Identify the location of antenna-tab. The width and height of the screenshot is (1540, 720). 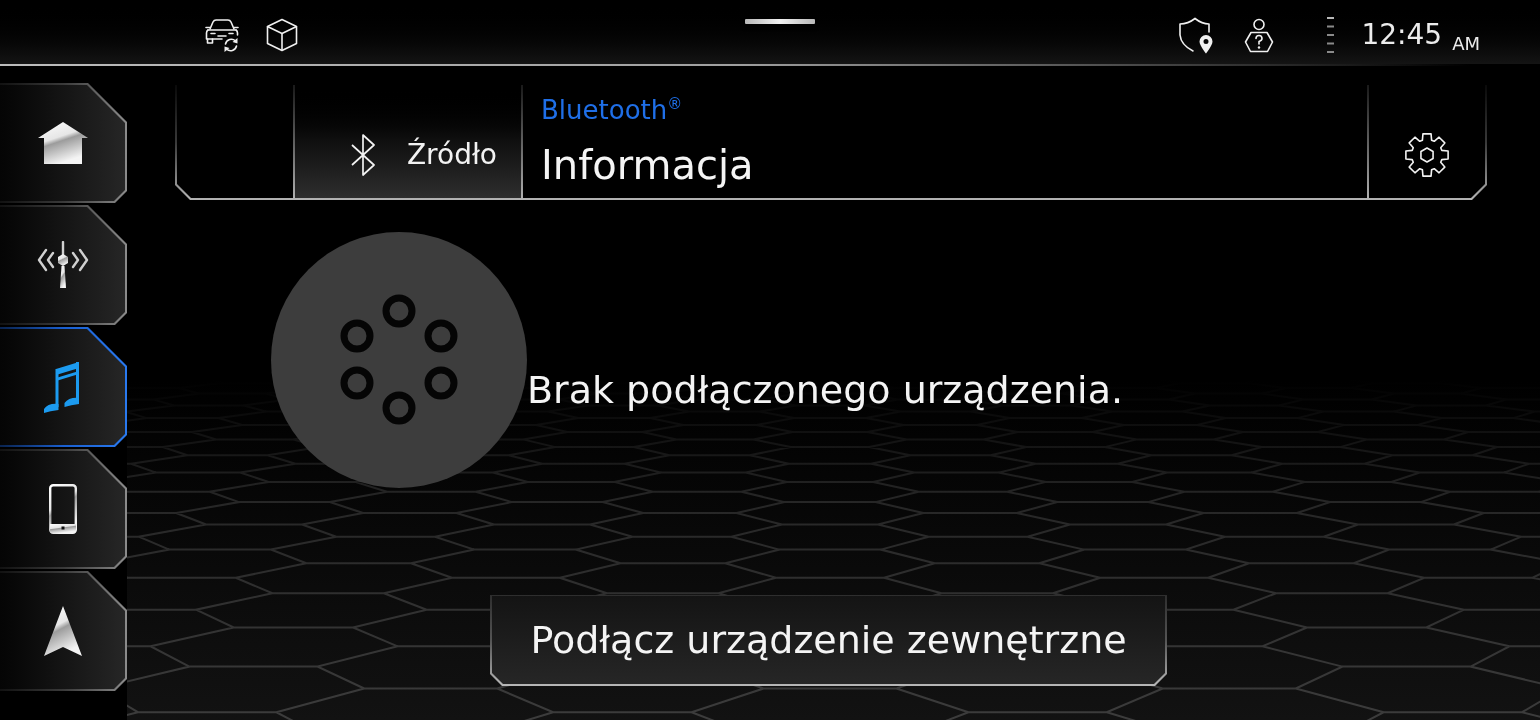
(63, 265).